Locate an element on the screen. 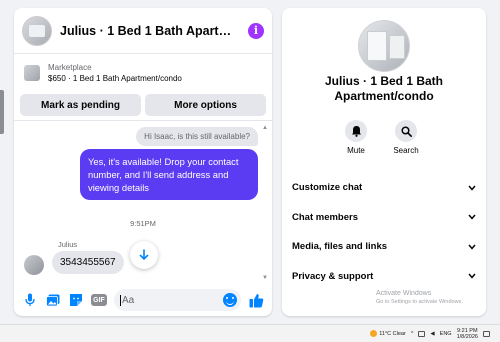  emoji-icon is located at coordinates (230, 300).